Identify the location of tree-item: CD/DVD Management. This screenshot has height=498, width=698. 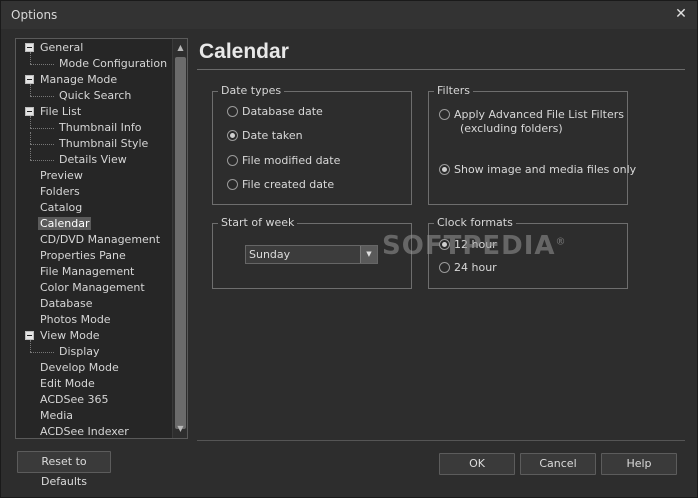
(100, 240).